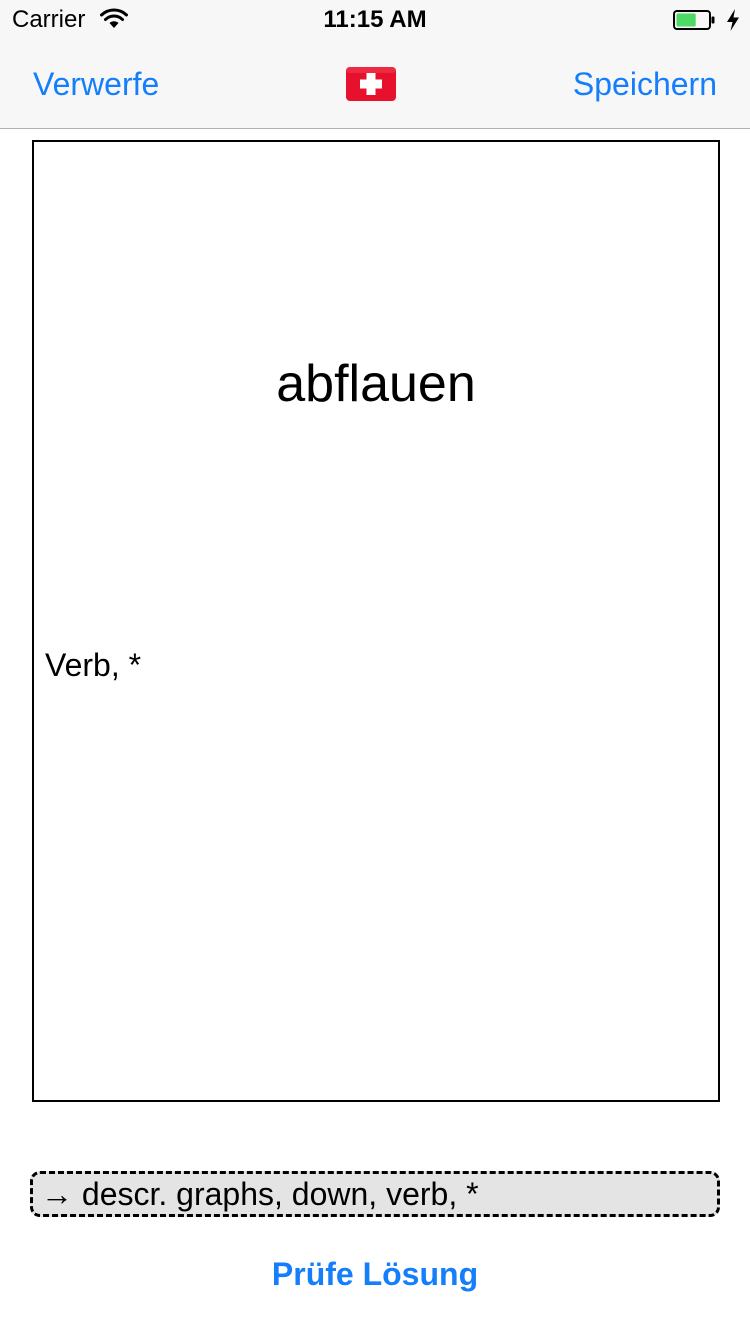 The height and width of the screenshot is (1334, 750). I want to click on answer-field: → descr. graphs, down, verb, *, so click(375, 1194).